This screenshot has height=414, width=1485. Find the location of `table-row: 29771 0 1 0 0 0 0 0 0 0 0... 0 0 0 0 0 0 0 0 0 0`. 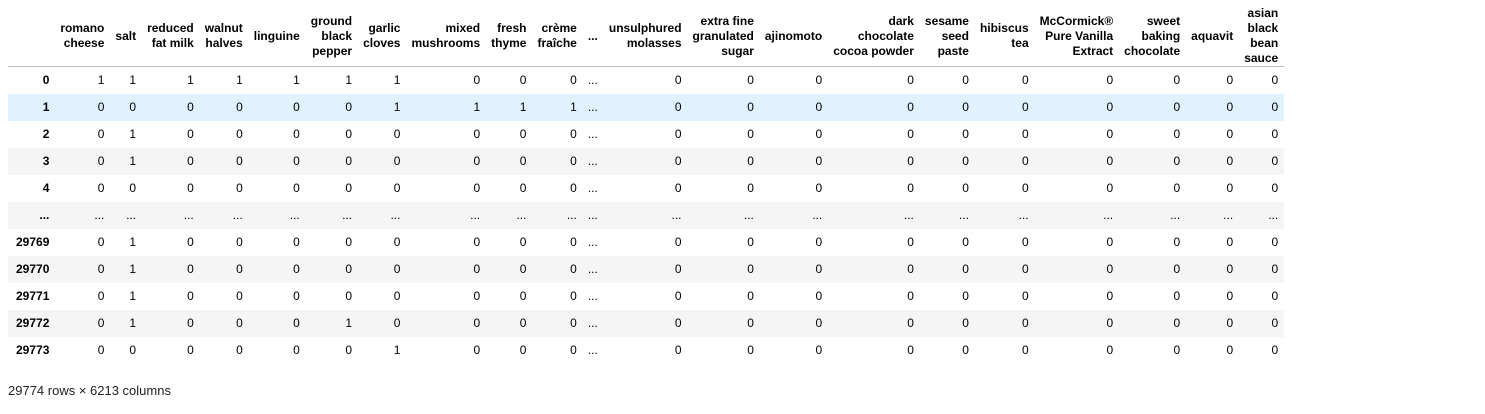

table-row: 29771 0 1 0 0 0 0 0 0 0 0... 0 0 0 0 0 0 0 0 0 0 is located at coordinates (646, 296).